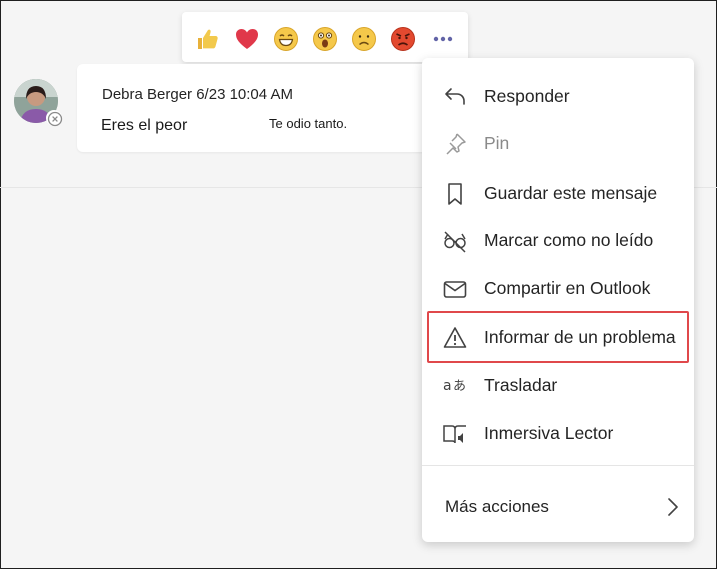 This screenshot has width=717, height=569. Describe the element at coordinates (54, 118) in the screenshot. I see `presence-offline-icon` at that location.